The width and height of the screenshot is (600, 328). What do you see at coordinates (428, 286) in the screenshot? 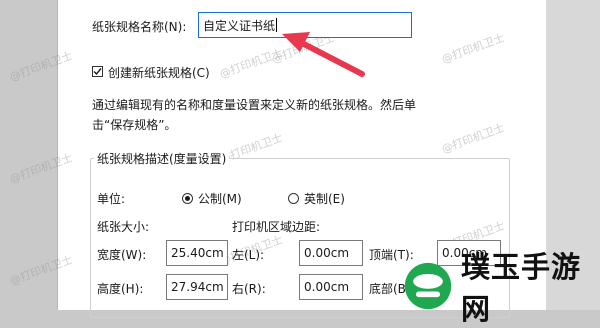
I see `brand-logo-icon` at bounding box center [428, 286].